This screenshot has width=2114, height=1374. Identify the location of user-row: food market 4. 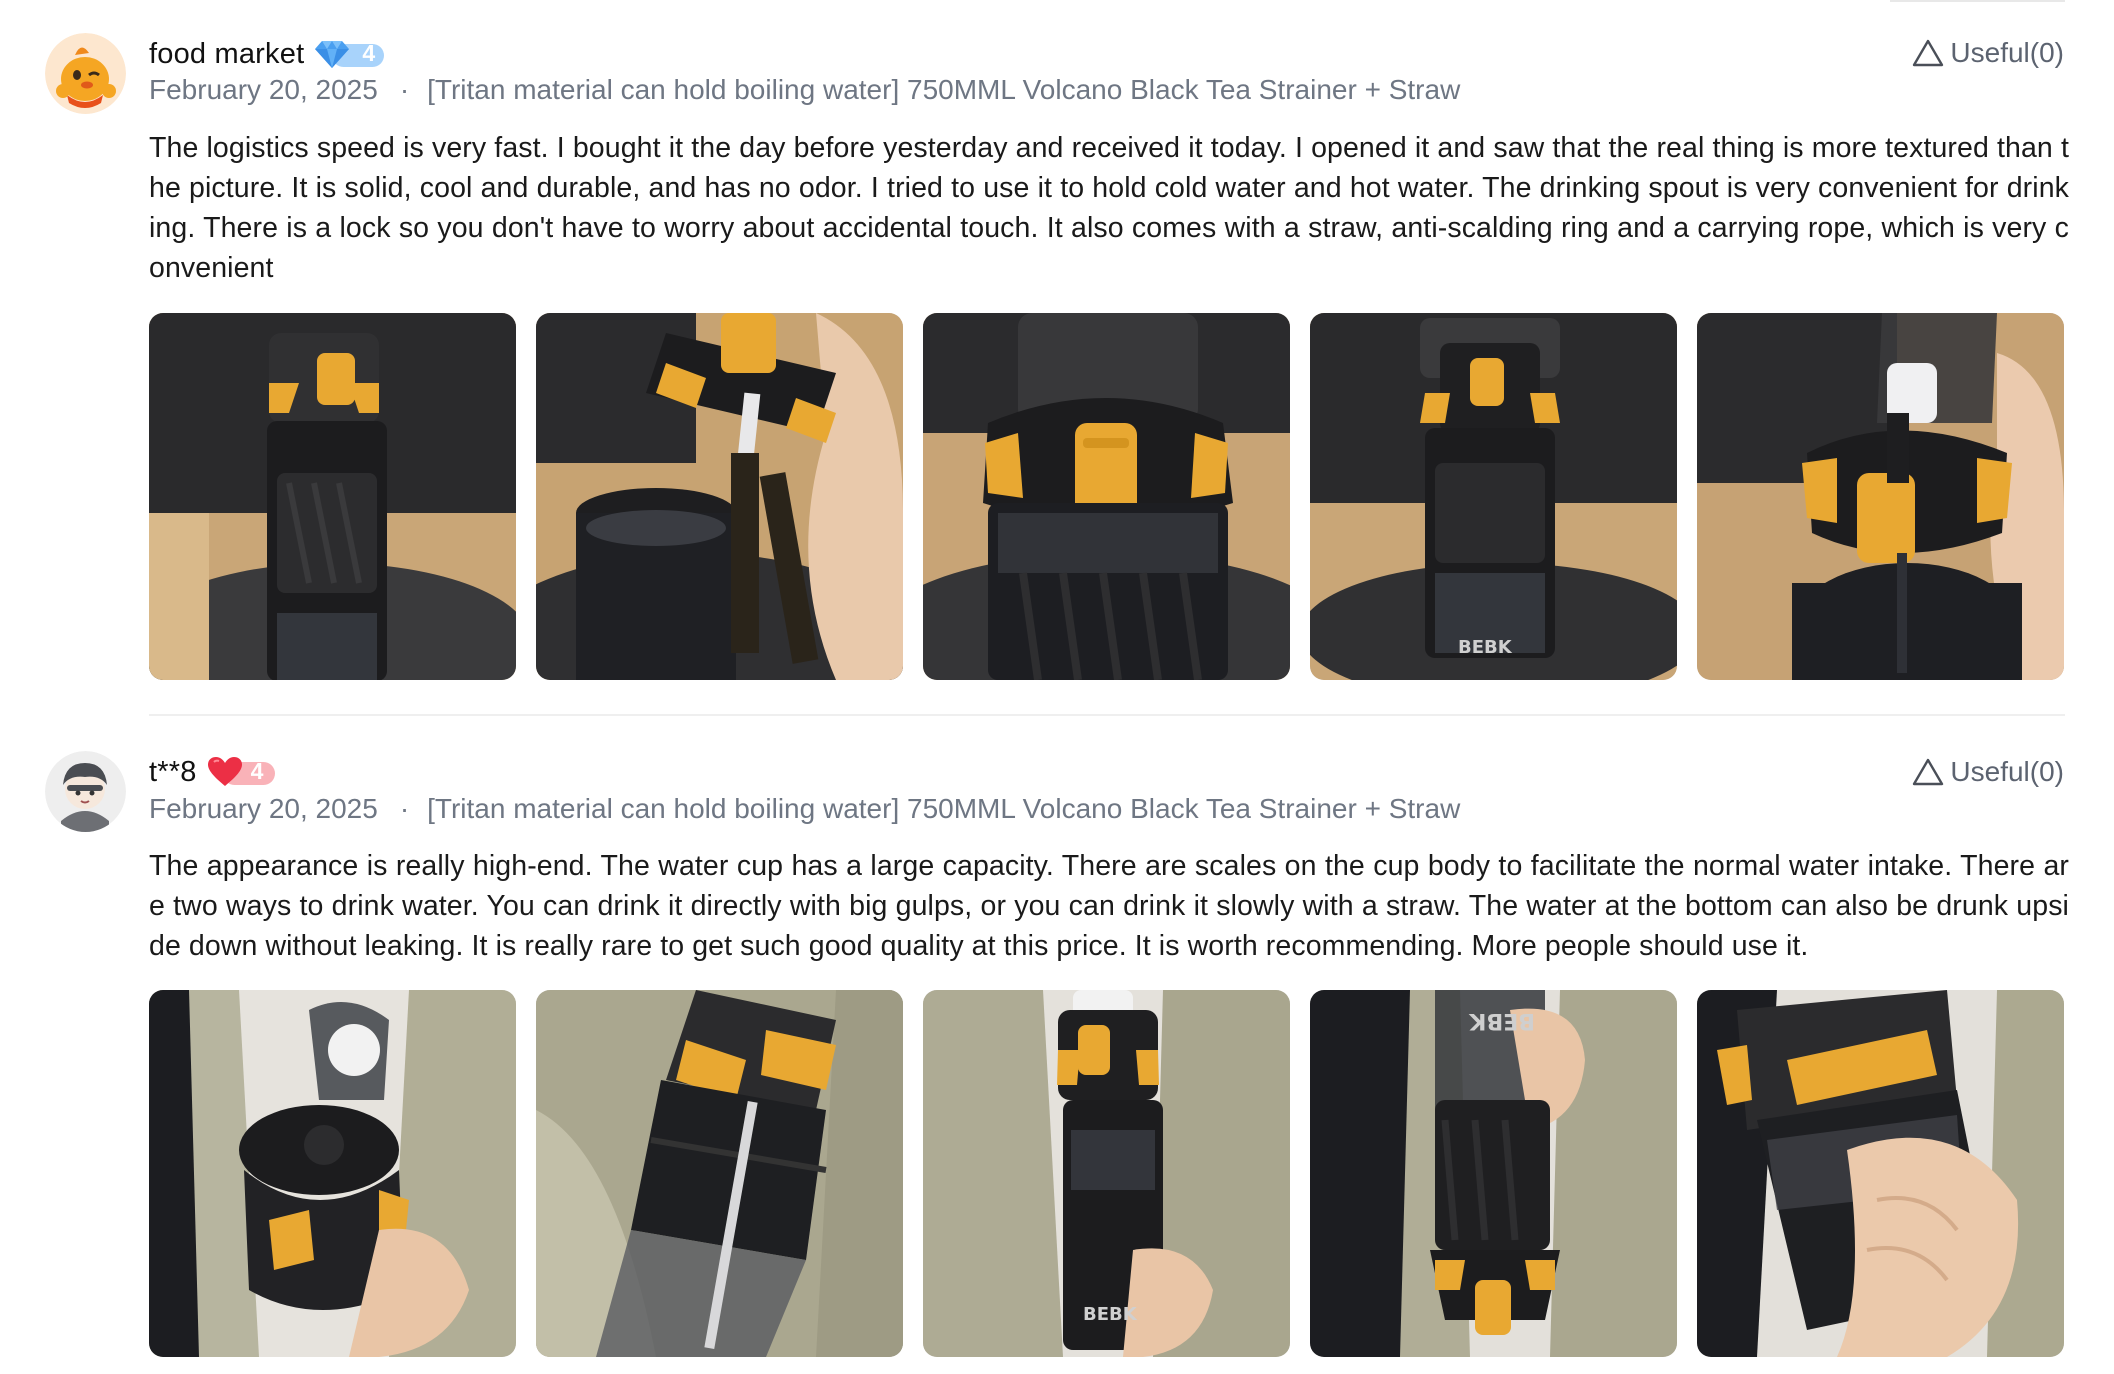
(267, 54).